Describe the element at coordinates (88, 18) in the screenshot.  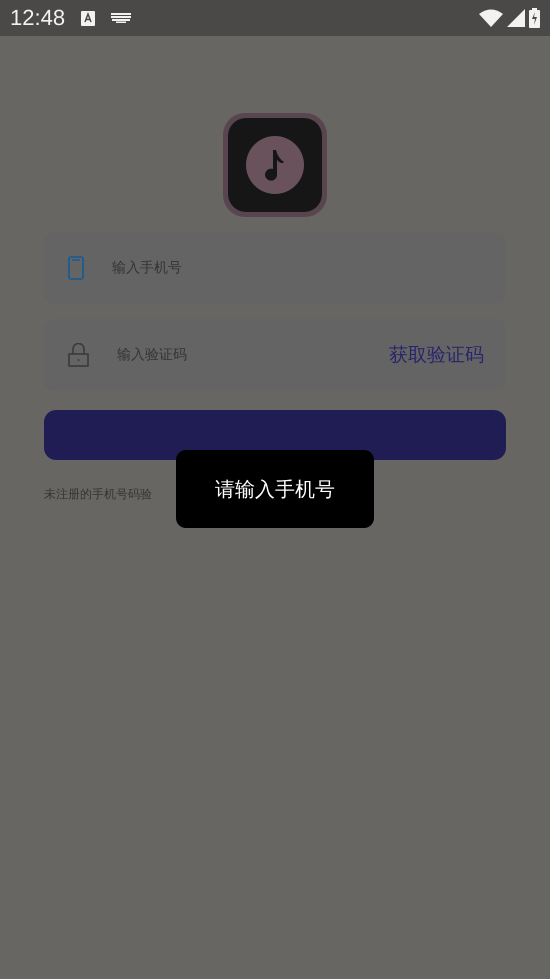
I see `text-input-icon` at that location.